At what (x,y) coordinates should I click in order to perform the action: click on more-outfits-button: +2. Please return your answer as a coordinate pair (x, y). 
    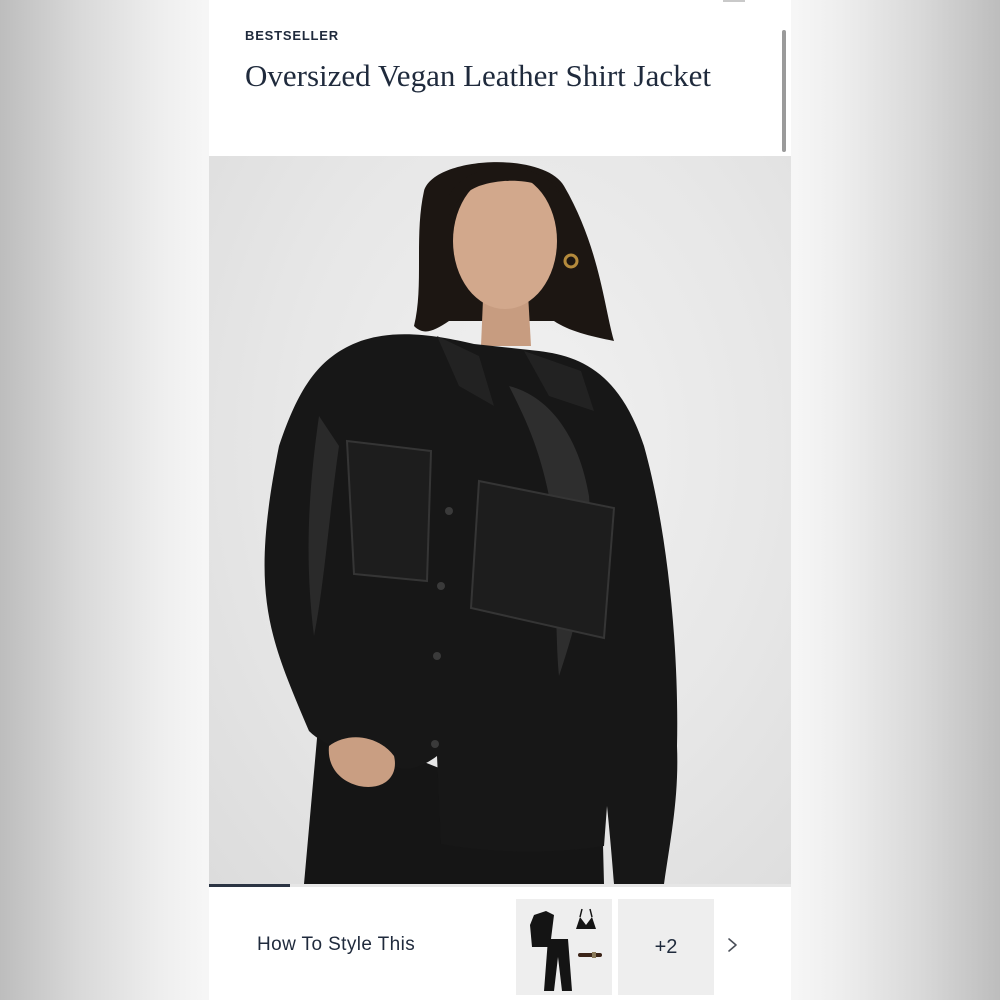
    Looking at the image, I should click on (666, 947).